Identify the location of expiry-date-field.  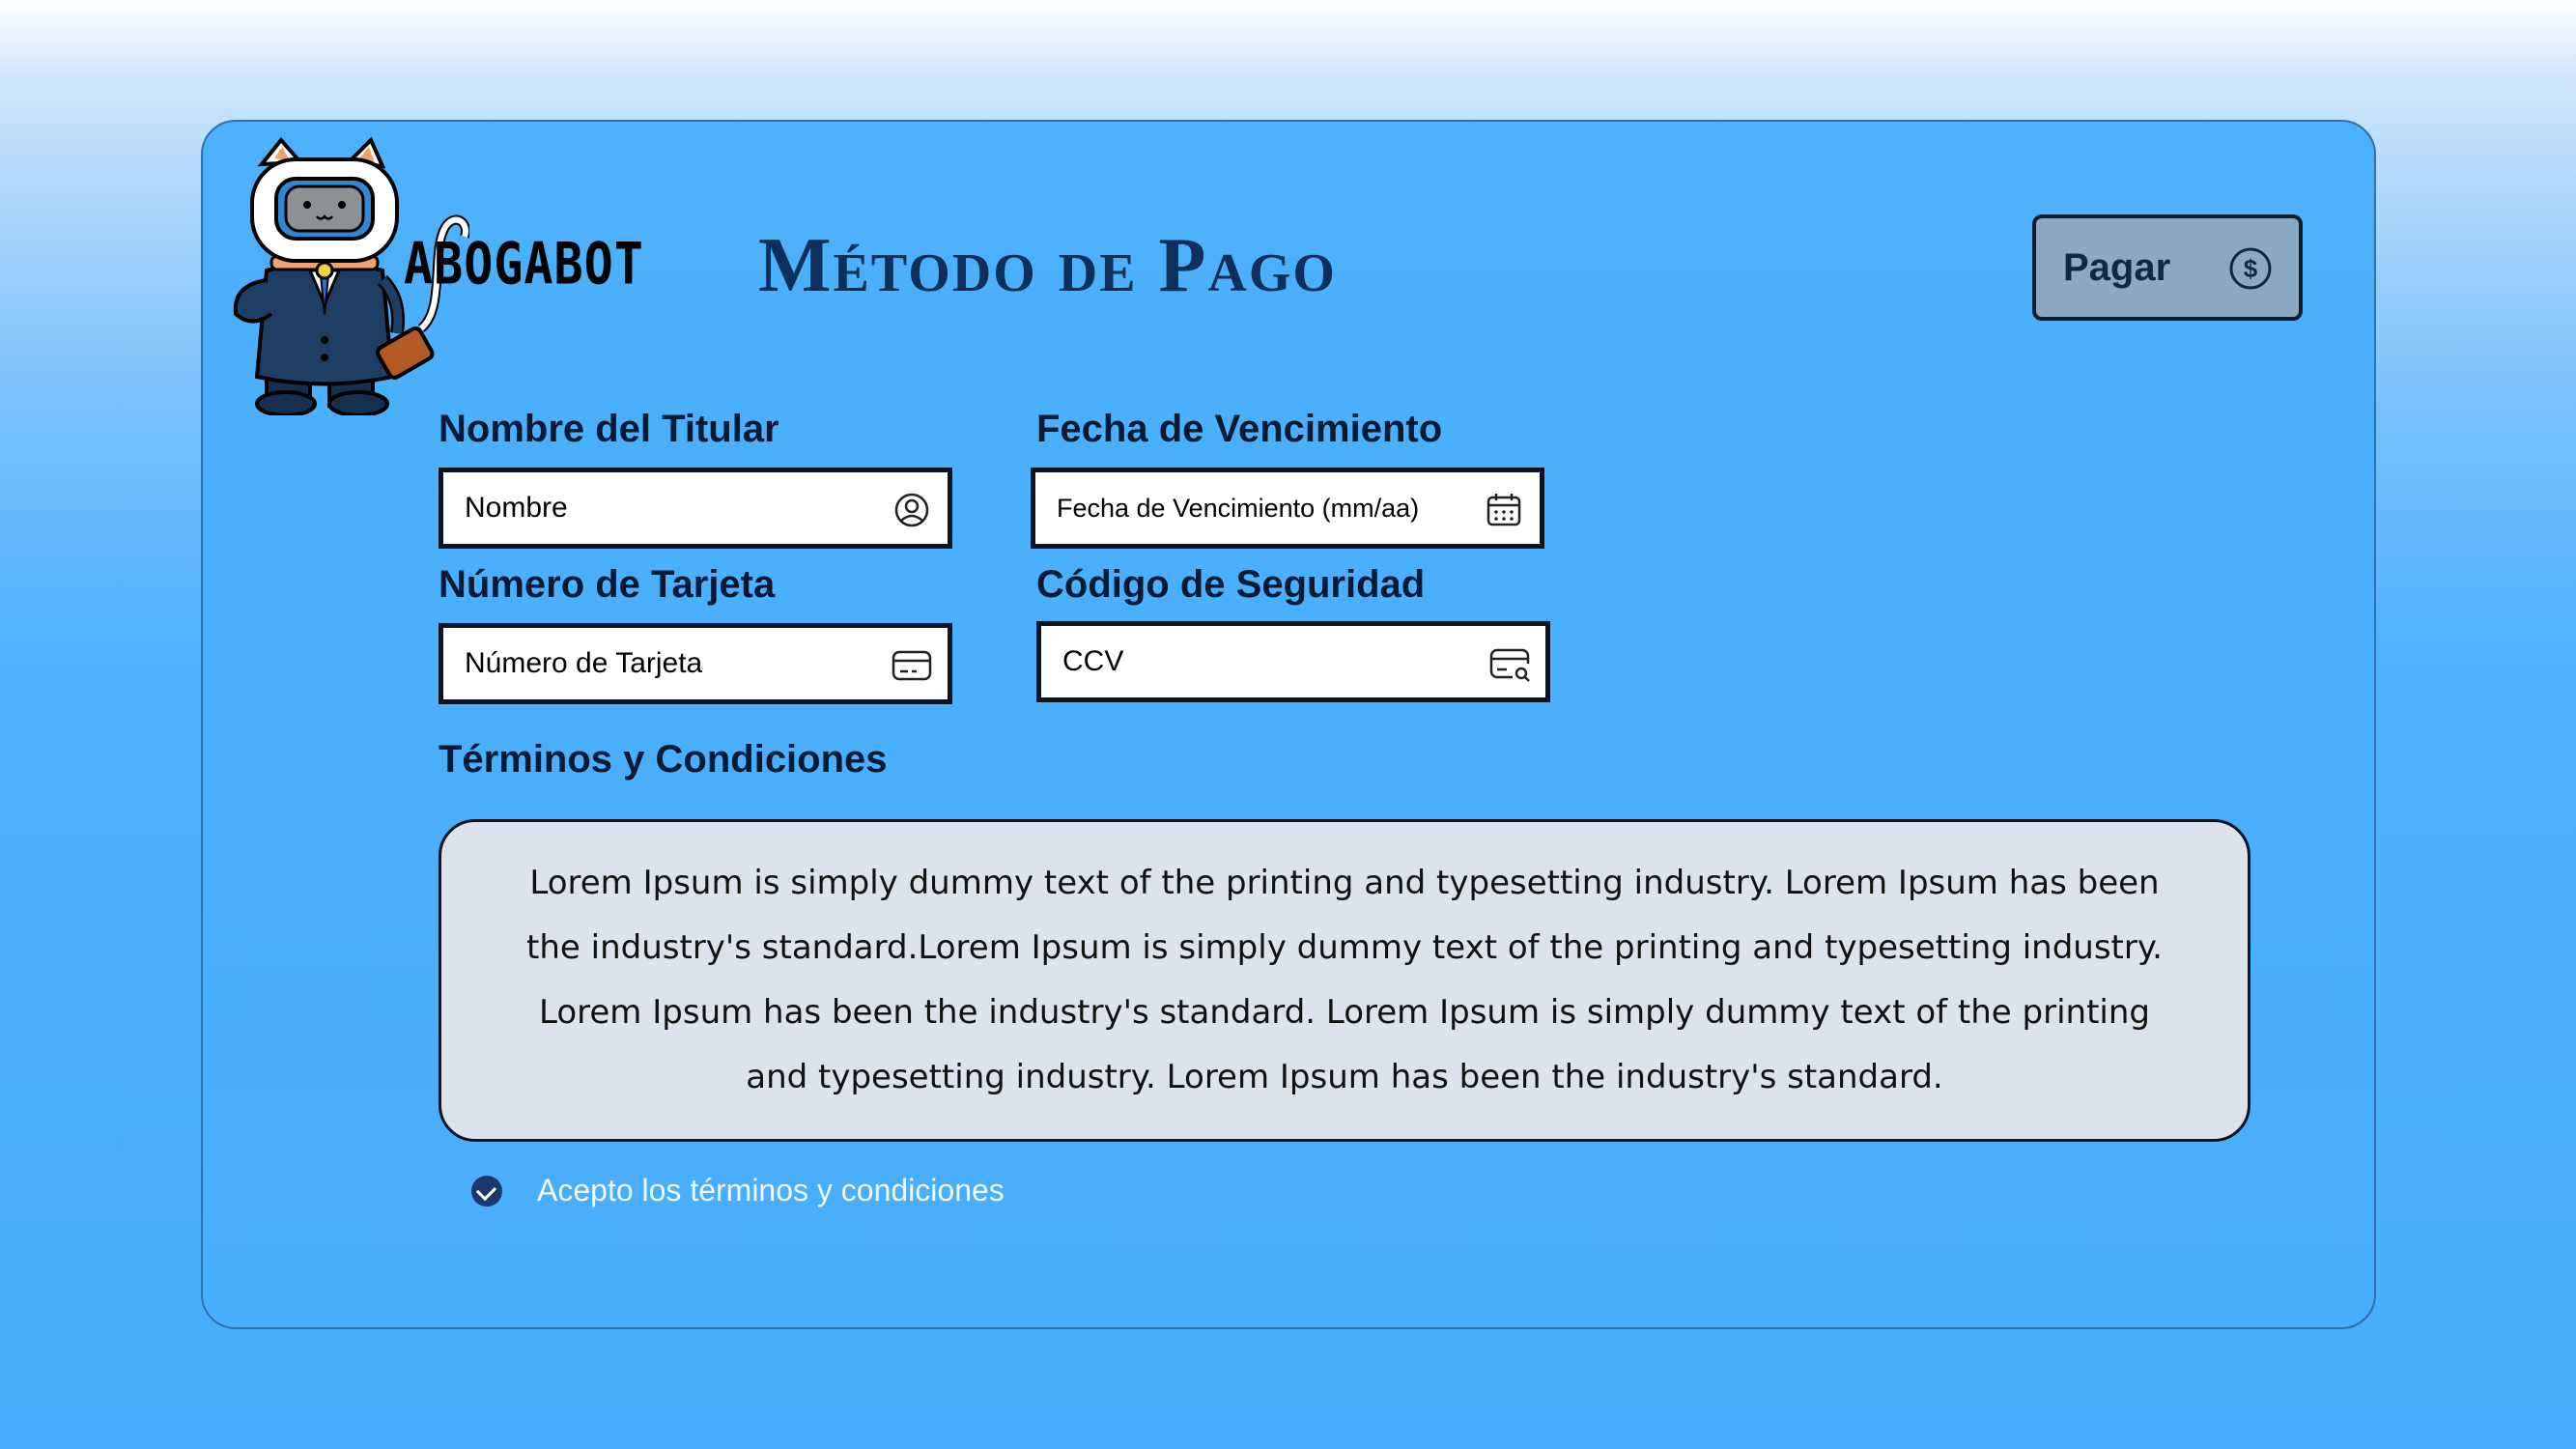
(1287, 508).